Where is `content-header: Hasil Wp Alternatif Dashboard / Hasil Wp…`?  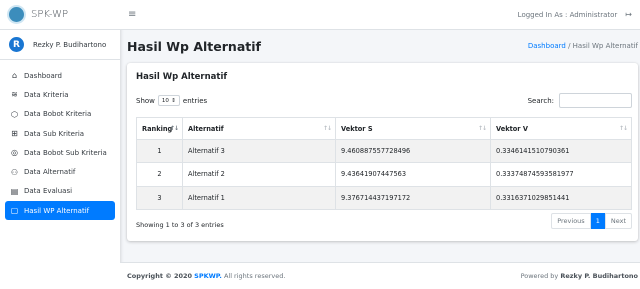 content-header: Hasil Wp Alternatif Dashboard / Hasil Wp… is located at coordinates (380, 46).